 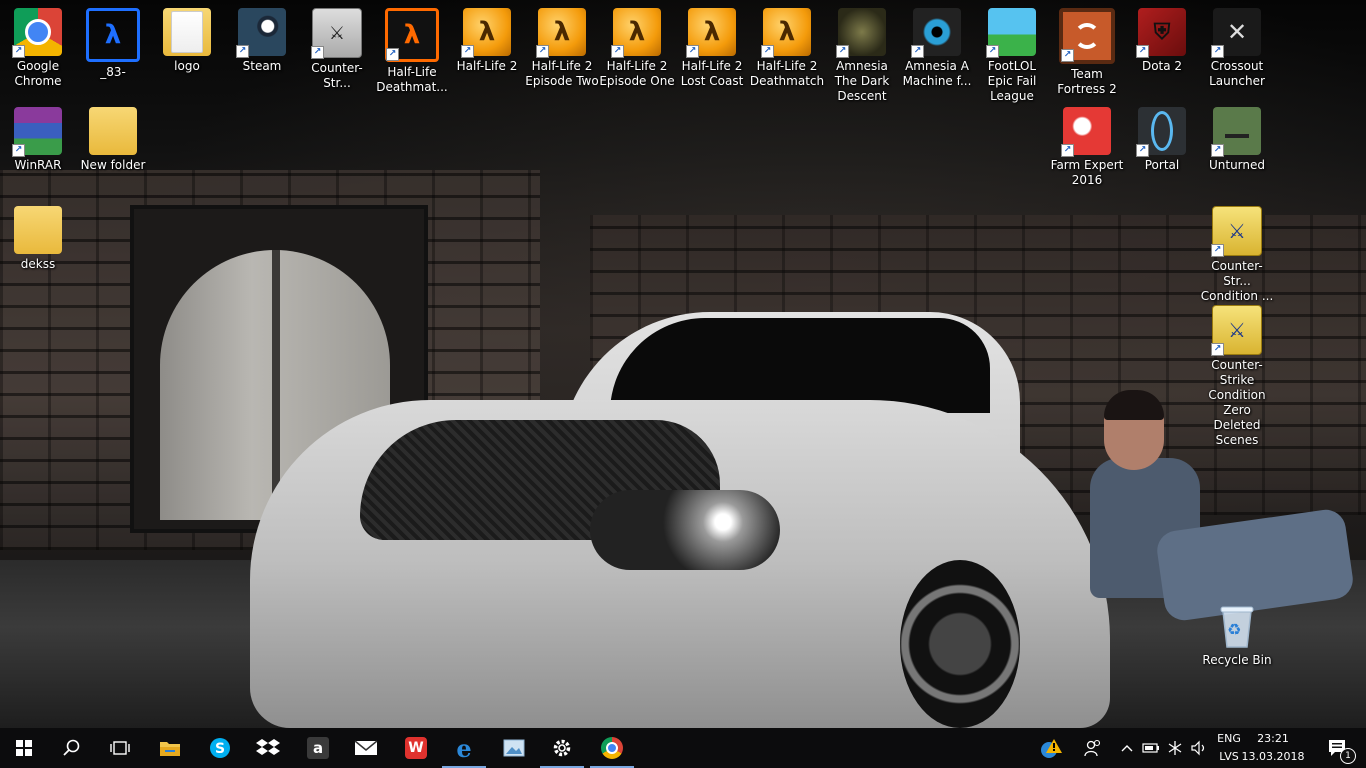 I want to click on taskbar-wps-office: W, so click(x=416, y=748).